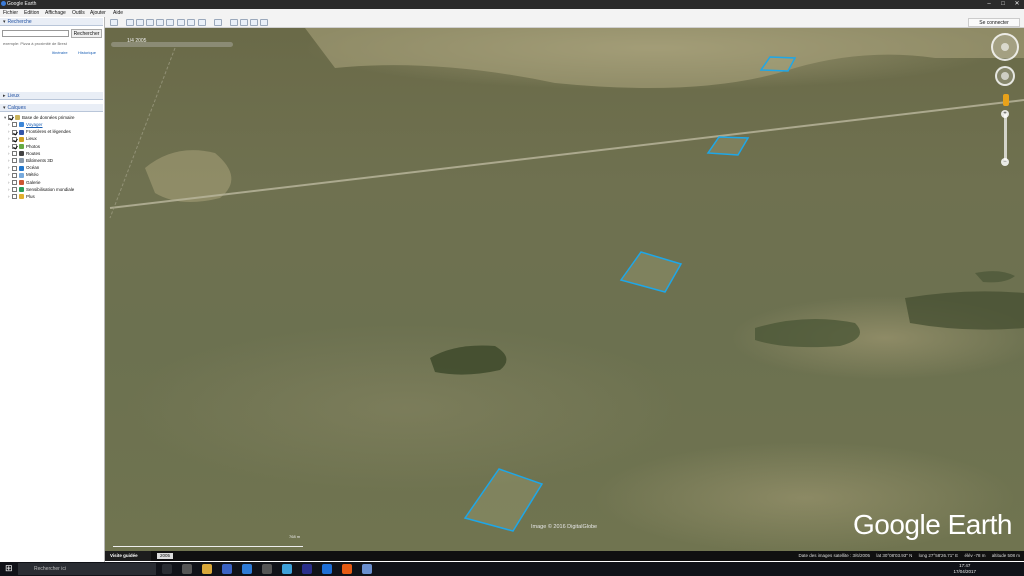 The width and height of the screenshot is (1024, 576). I want to click on edge-icon, so click(327, 569).